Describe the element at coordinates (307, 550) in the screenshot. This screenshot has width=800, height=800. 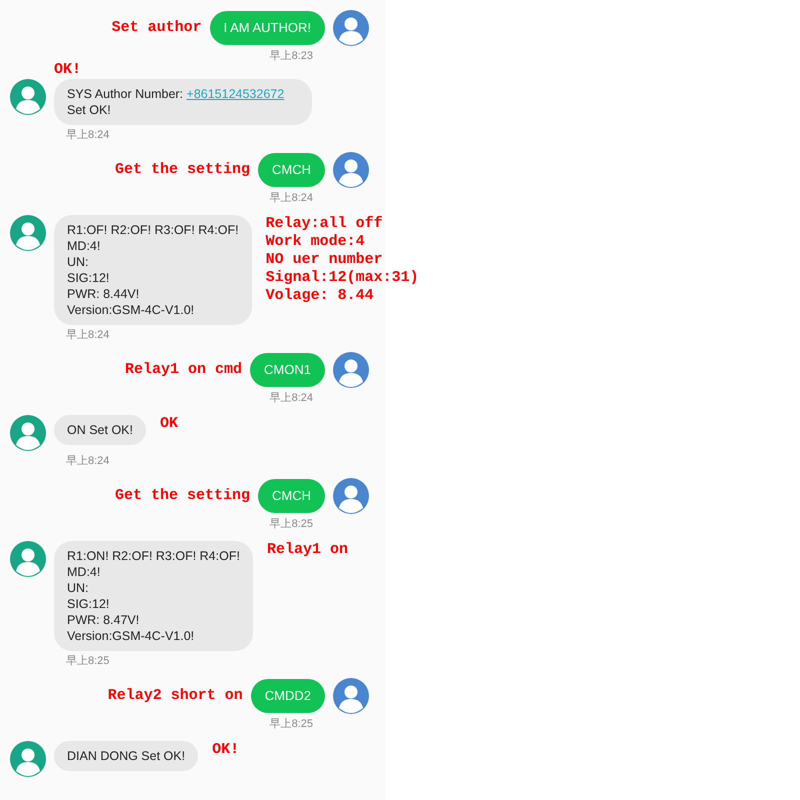
I see `annotation: Relay1 on` at that location.